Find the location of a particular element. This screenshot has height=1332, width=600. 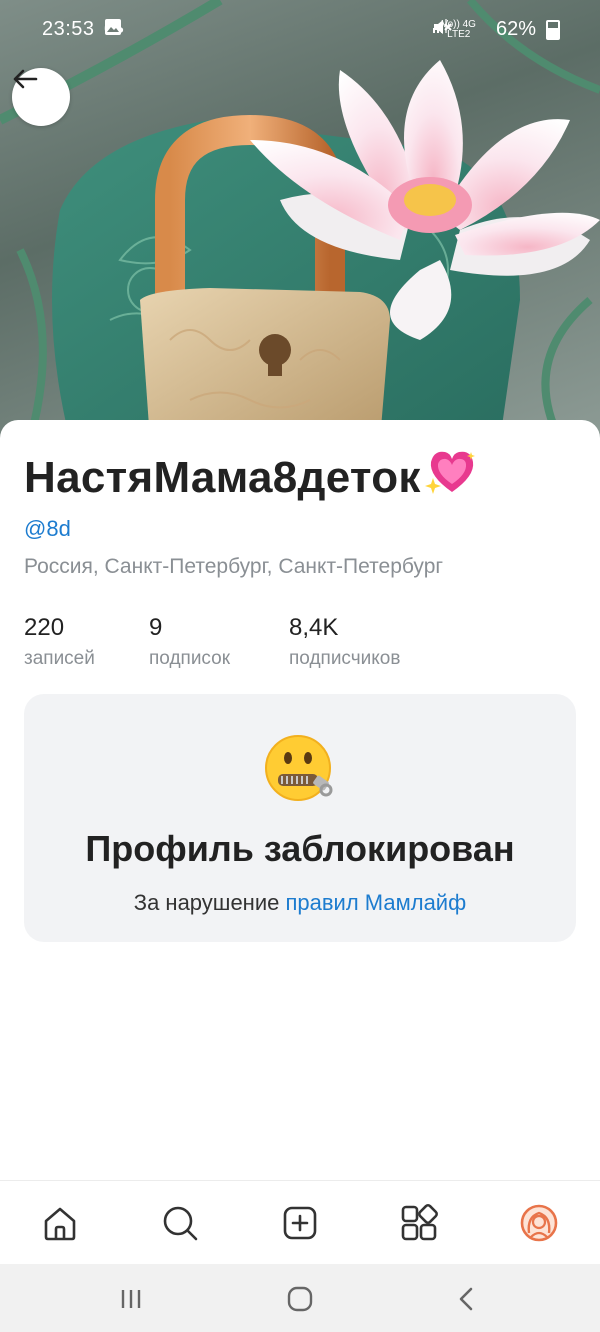

clock: 23:53 is located at coordinates (68, 29).